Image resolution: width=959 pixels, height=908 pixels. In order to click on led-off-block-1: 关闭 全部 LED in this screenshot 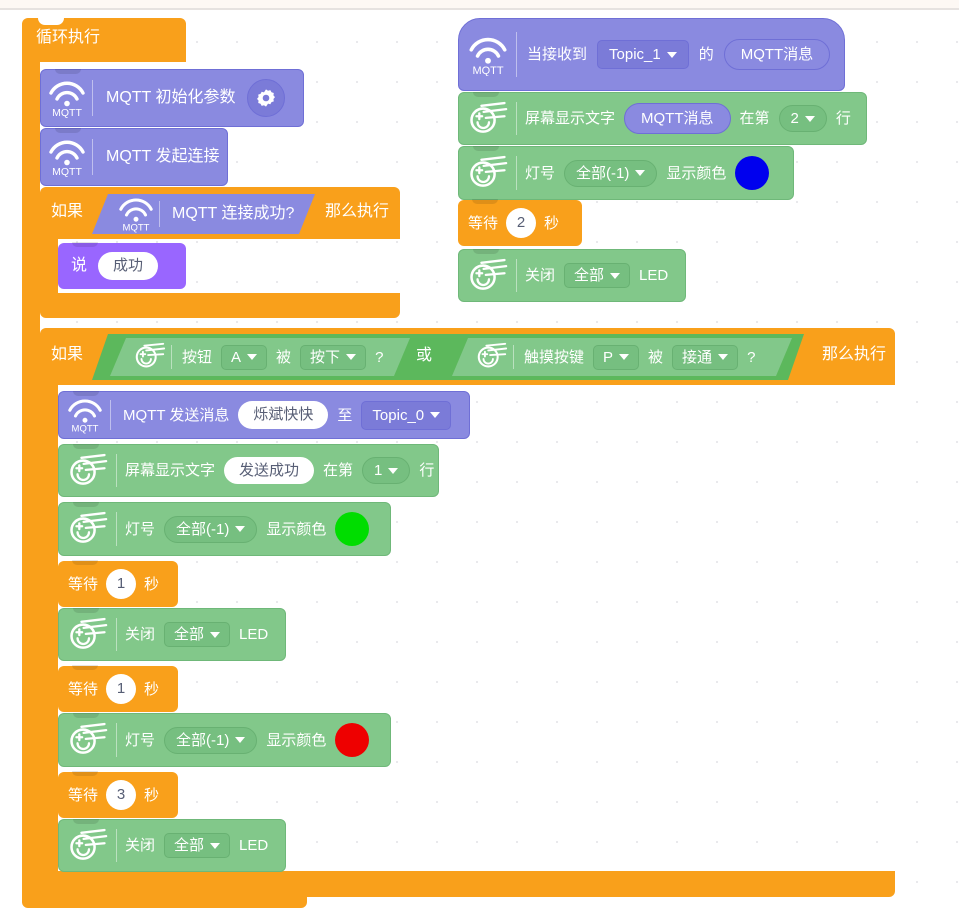, I will do `click(172, 634)`.